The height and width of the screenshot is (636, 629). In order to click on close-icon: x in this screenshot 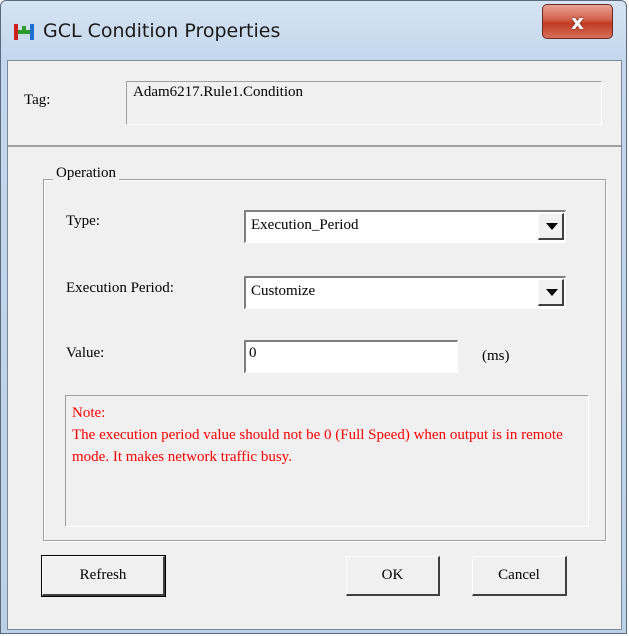, I will do `click(577, 21)`.